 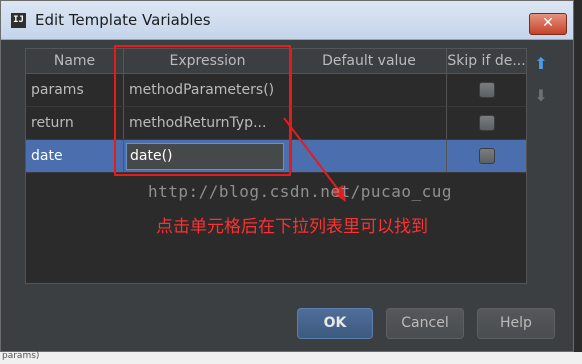 I want to click on background-editor-strip: params), so click(x=291, y=357).